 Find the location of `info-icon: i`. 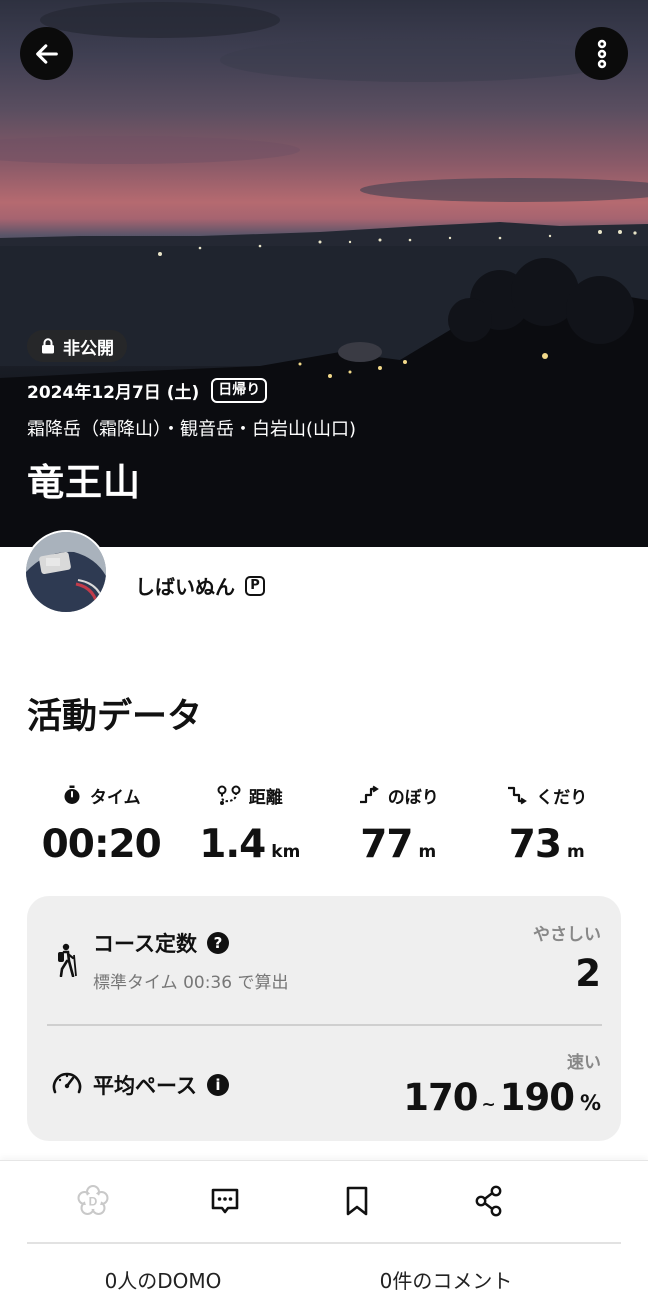

info-icon: i is located at coordinates (217, 1085).